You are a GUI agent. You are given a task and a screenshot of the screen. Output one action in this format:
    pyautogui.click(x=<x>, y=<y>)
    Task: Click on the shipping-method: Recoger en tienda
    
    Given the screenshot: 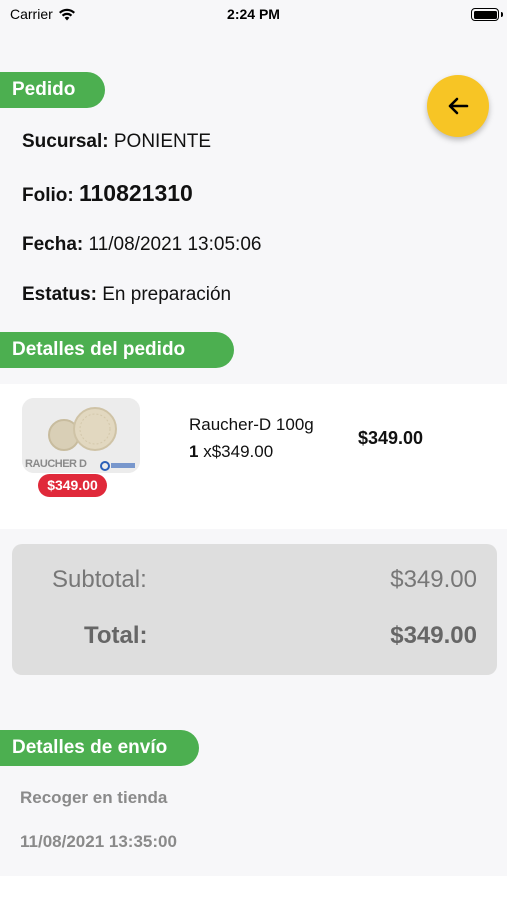 What is the action you would take?
    pyautogui.click(x=94, y=797)
    